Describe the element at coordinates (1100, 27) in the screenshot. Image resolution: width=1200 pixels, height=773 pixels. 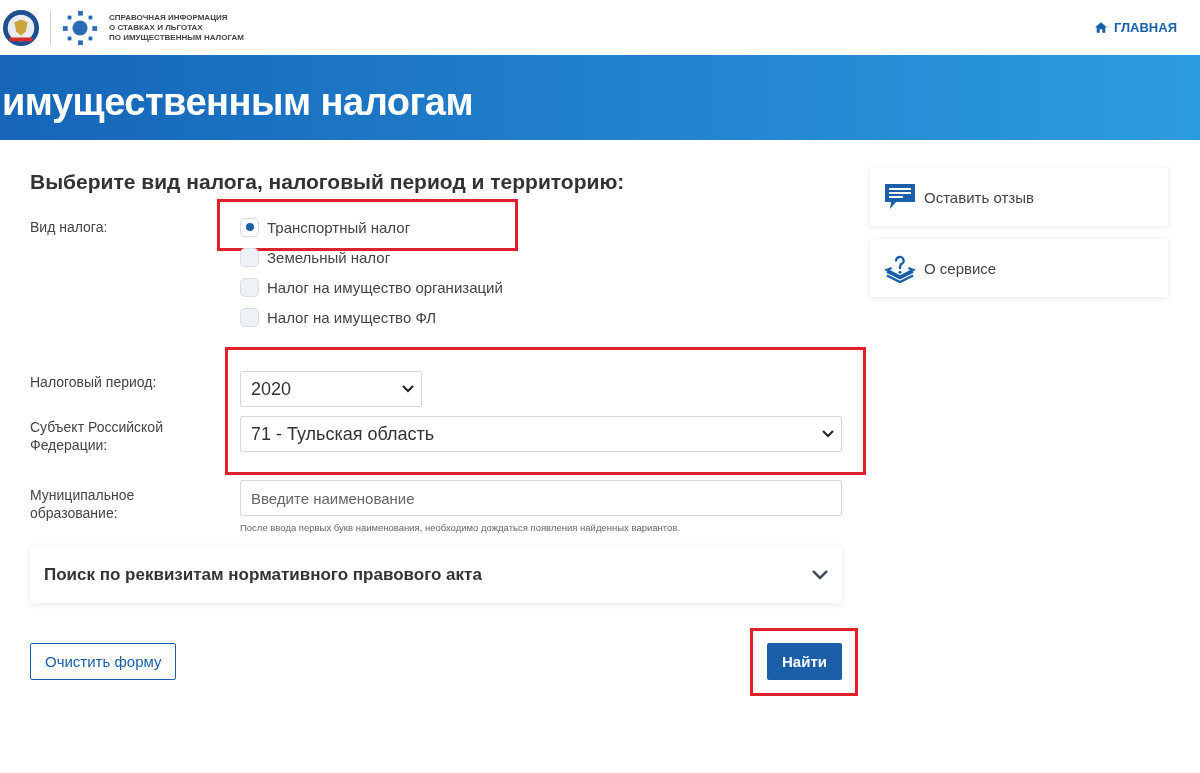
I see `home-icon` at that location.